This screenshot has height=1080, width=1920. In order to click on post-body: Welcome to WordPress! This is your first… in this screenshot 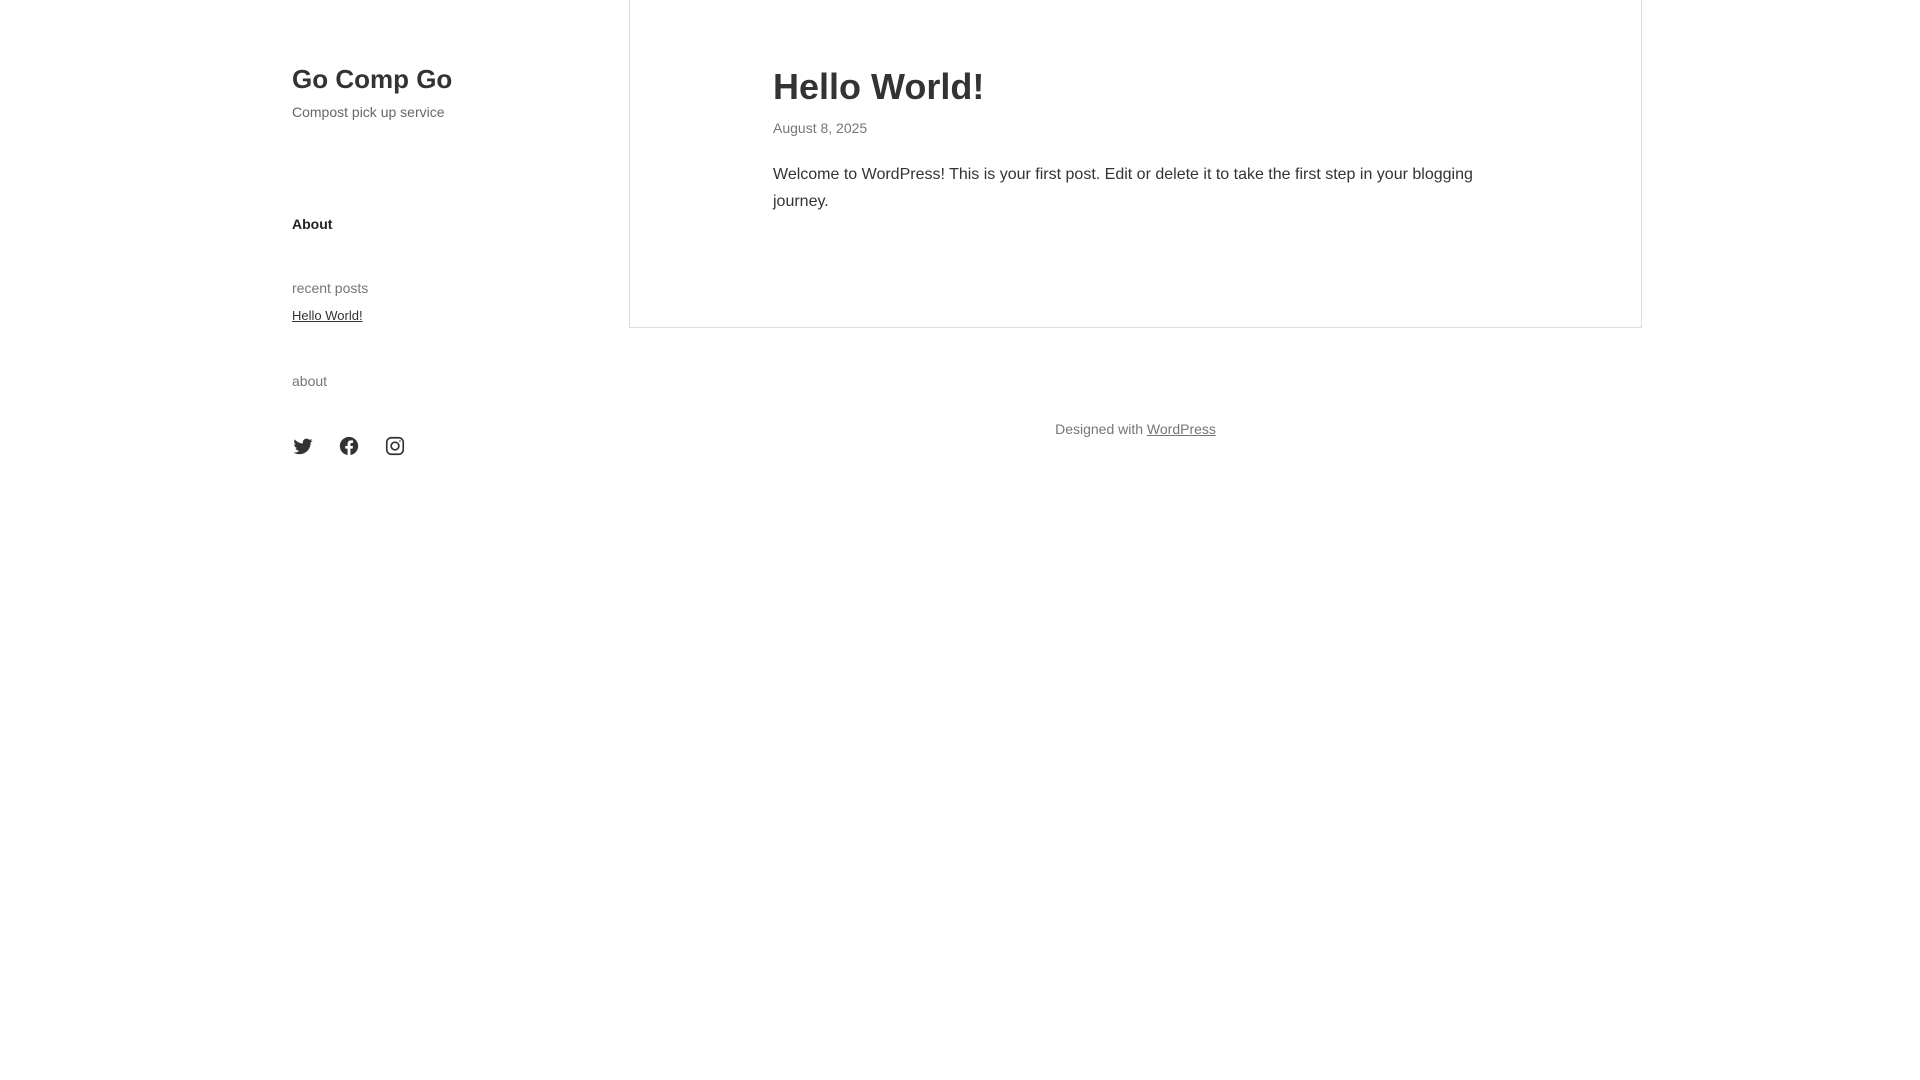, I will do `click(1123, 188)`.